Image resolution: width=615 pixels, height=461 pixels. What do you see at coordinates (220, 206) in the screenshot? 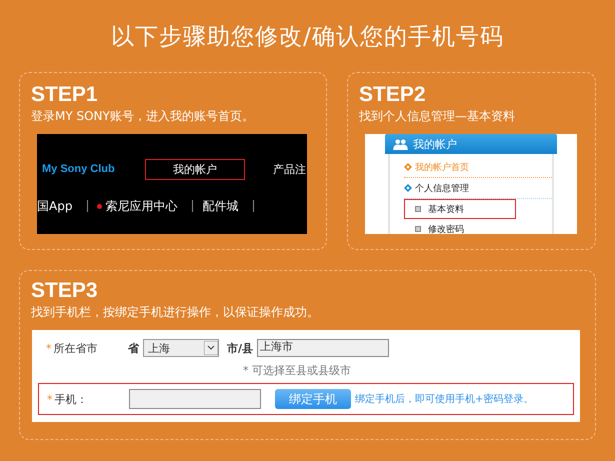
I see `nav-link: 配件城` at bounding box center [220, 206].